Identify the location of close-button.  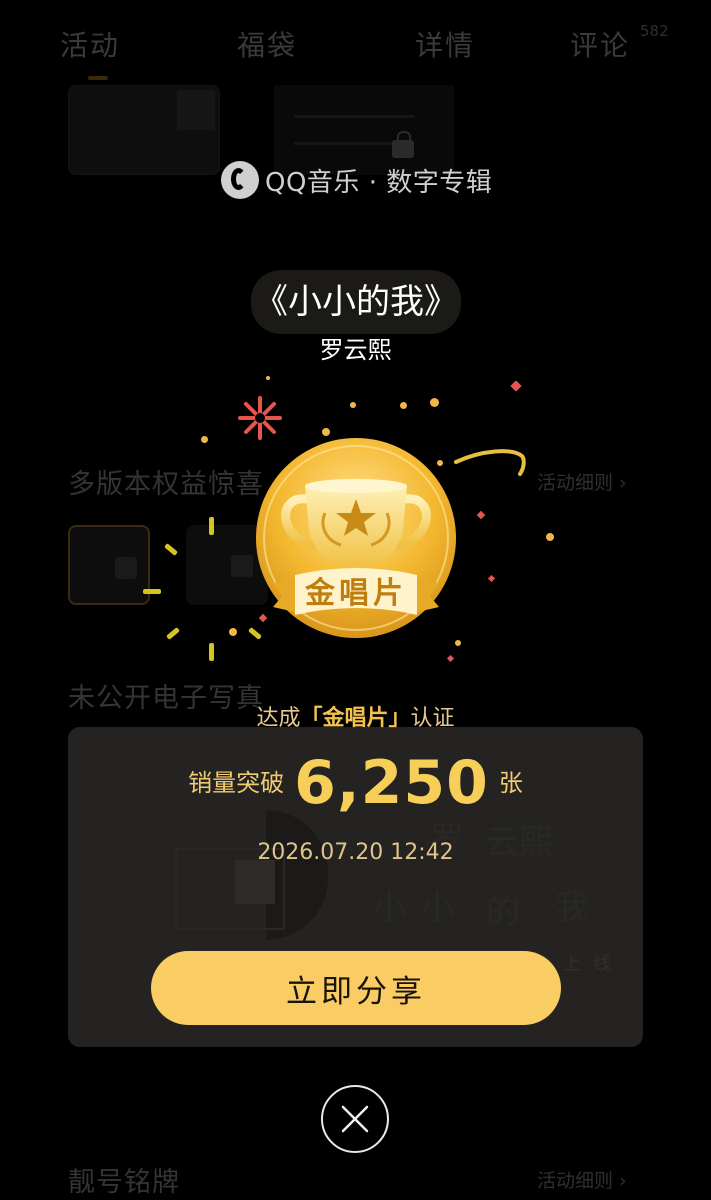
(355, 1119).